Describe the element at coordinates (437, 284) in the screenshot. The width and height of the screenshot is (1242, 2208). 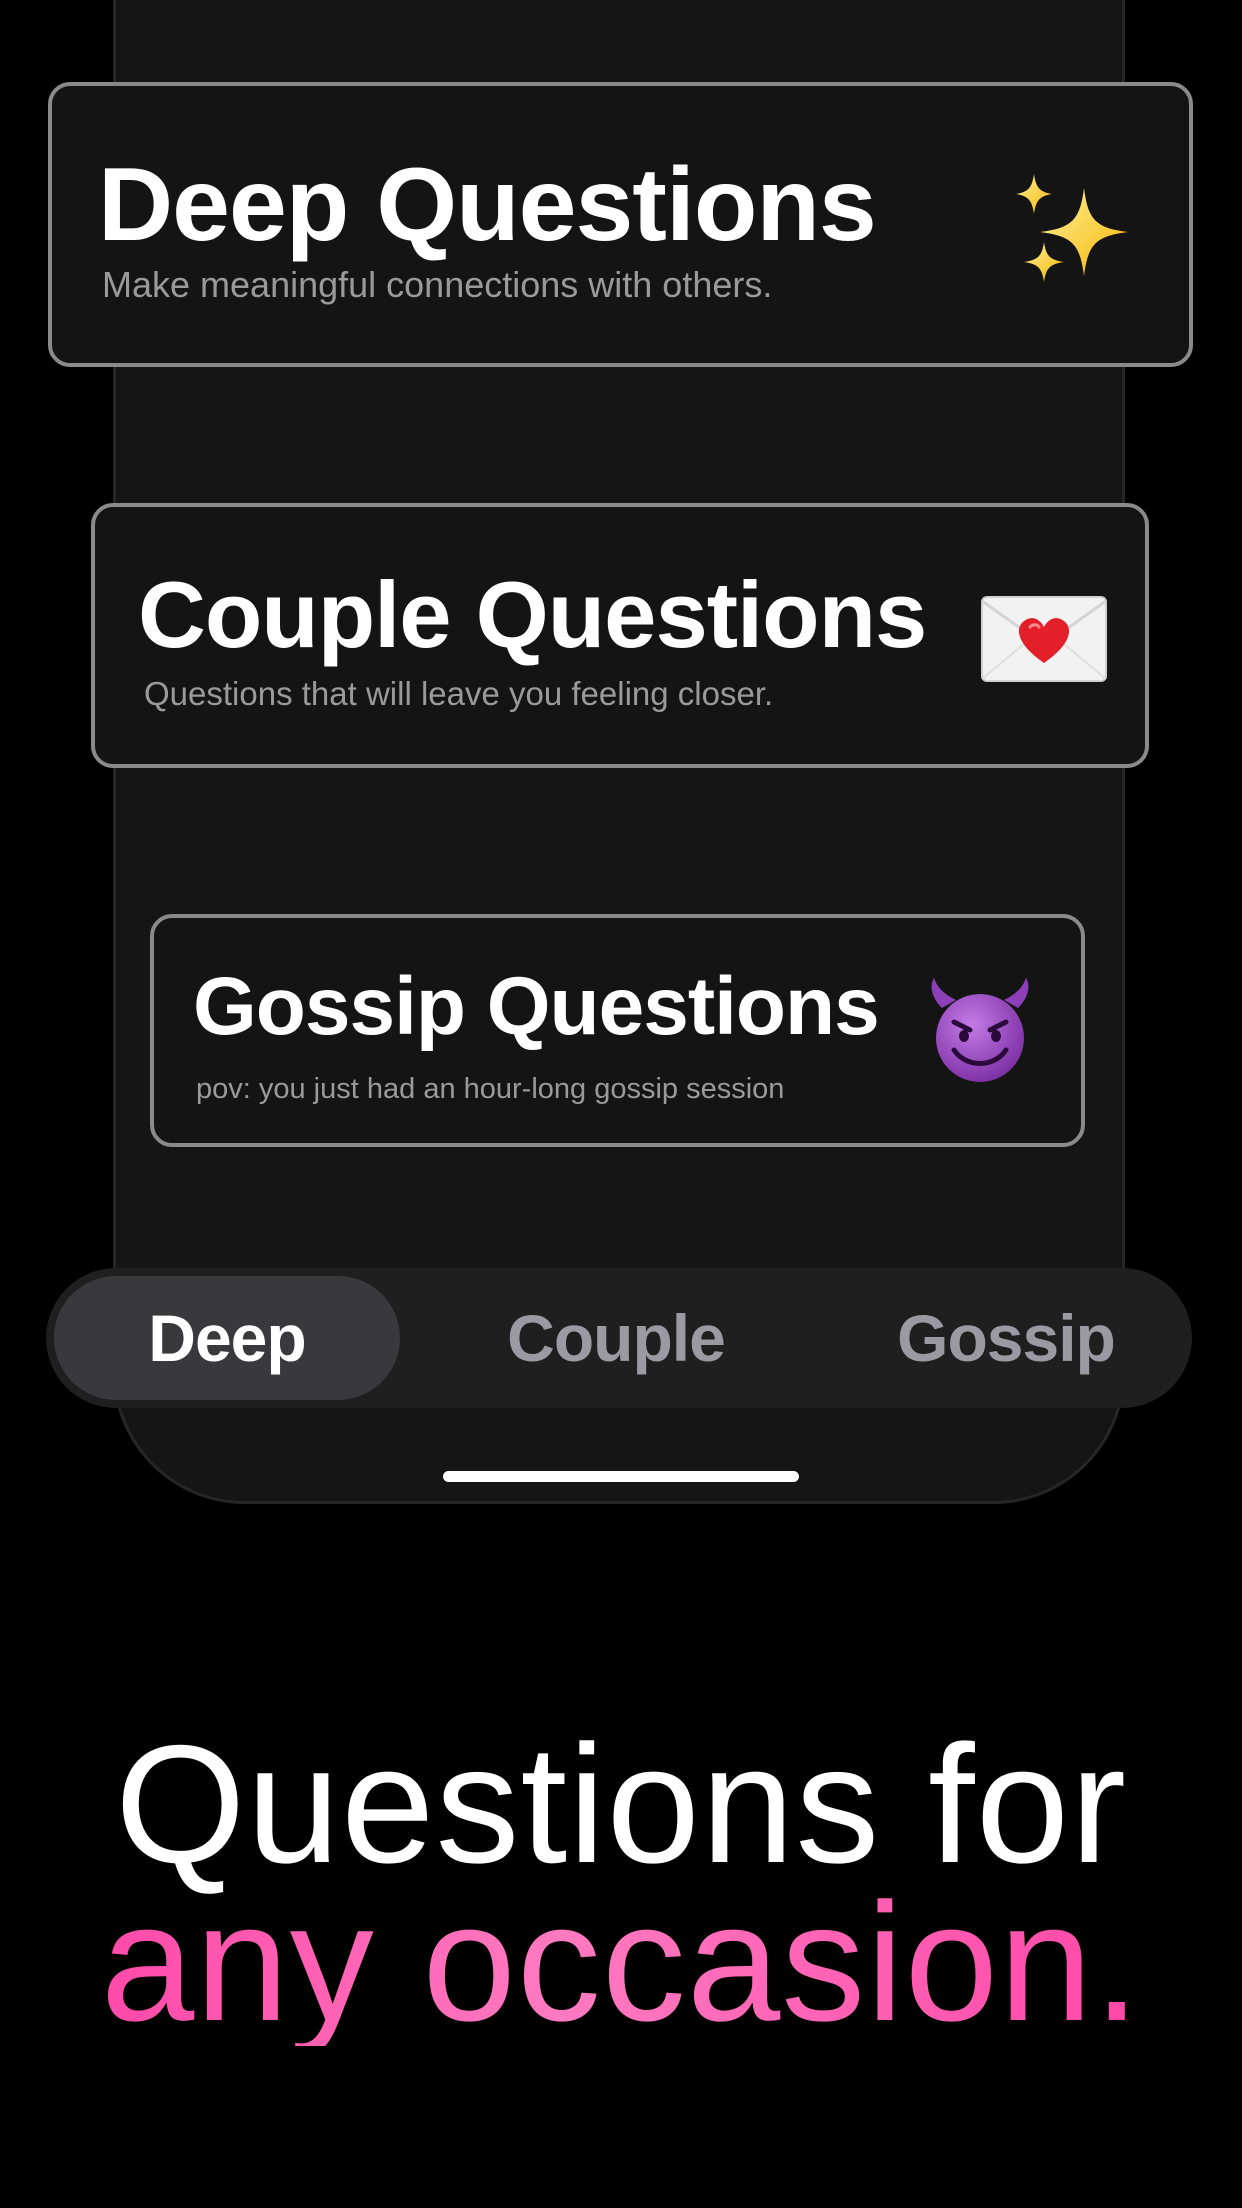
I see `card-subtitle: Make meaningful connections with others.` at that location.